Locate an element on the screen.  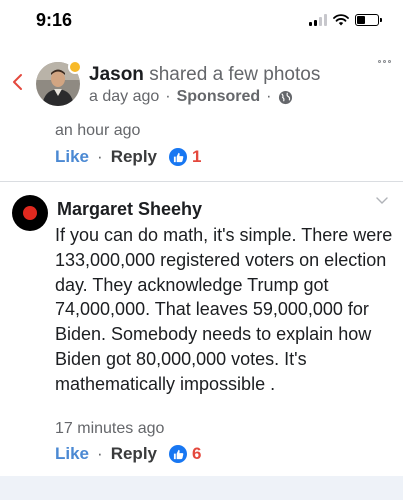
comment-actions: Like · Reply 6 is located at coordinates (128, 454).